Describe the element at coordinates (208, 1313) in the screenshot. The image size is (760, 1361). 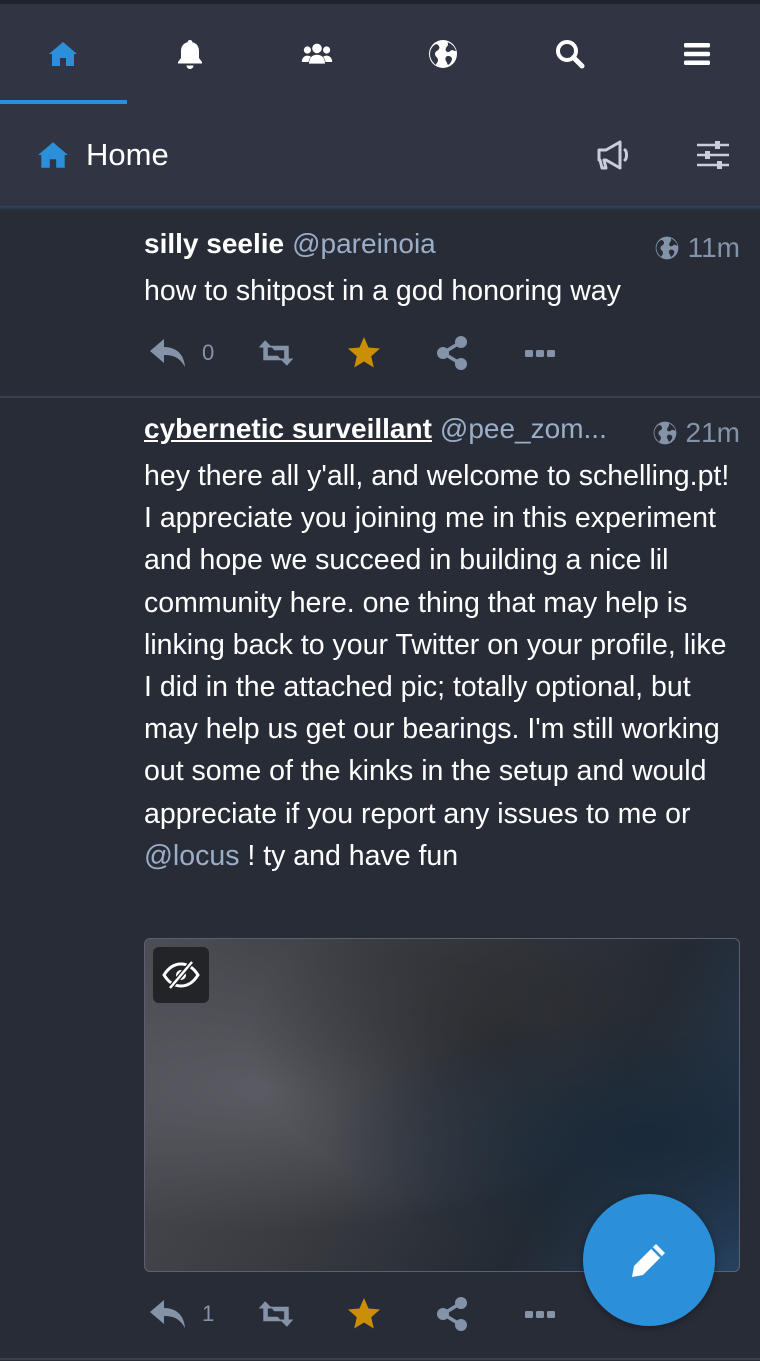
I see `reply-count: 1` at that location.